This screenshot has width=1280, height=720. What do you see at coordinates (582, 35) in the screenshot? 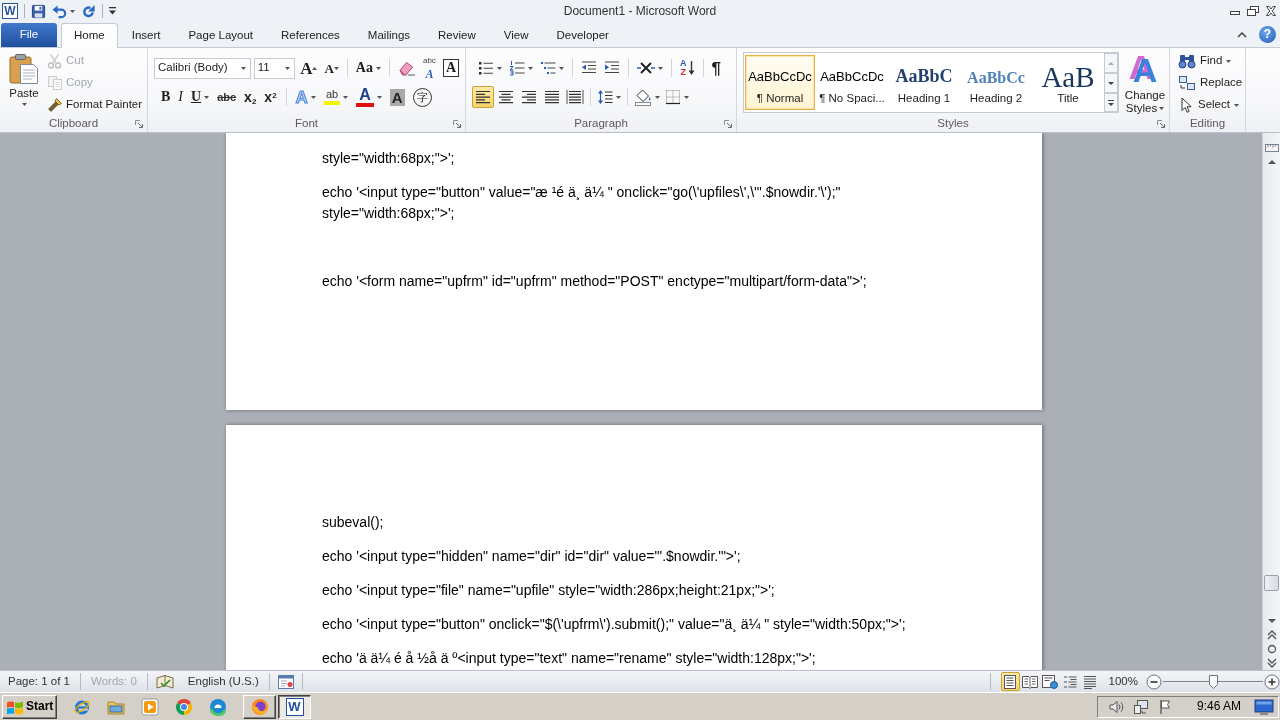
I see `ribbon-tab: Developer` at bounding box center [582, 35].